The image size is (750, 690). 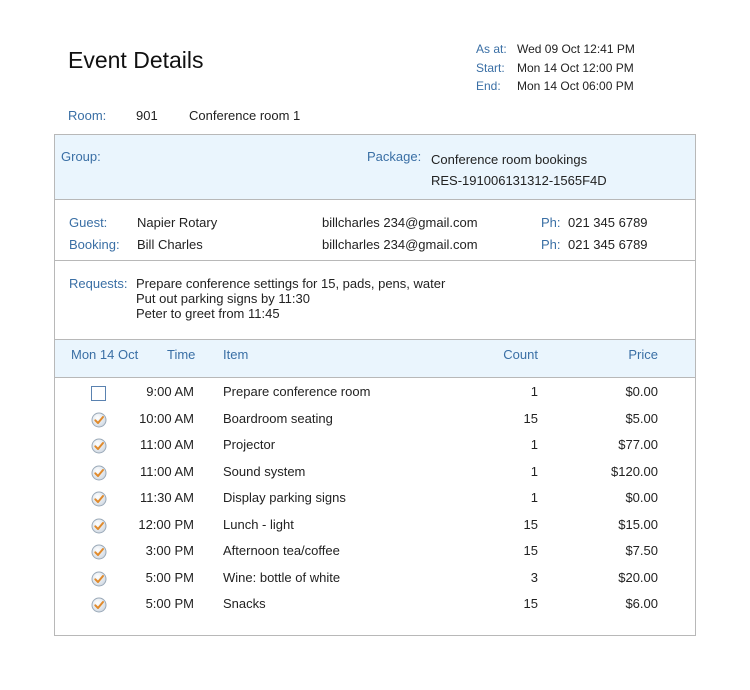 I want to click on row-price: $20.00, so click(x=638, y=577).